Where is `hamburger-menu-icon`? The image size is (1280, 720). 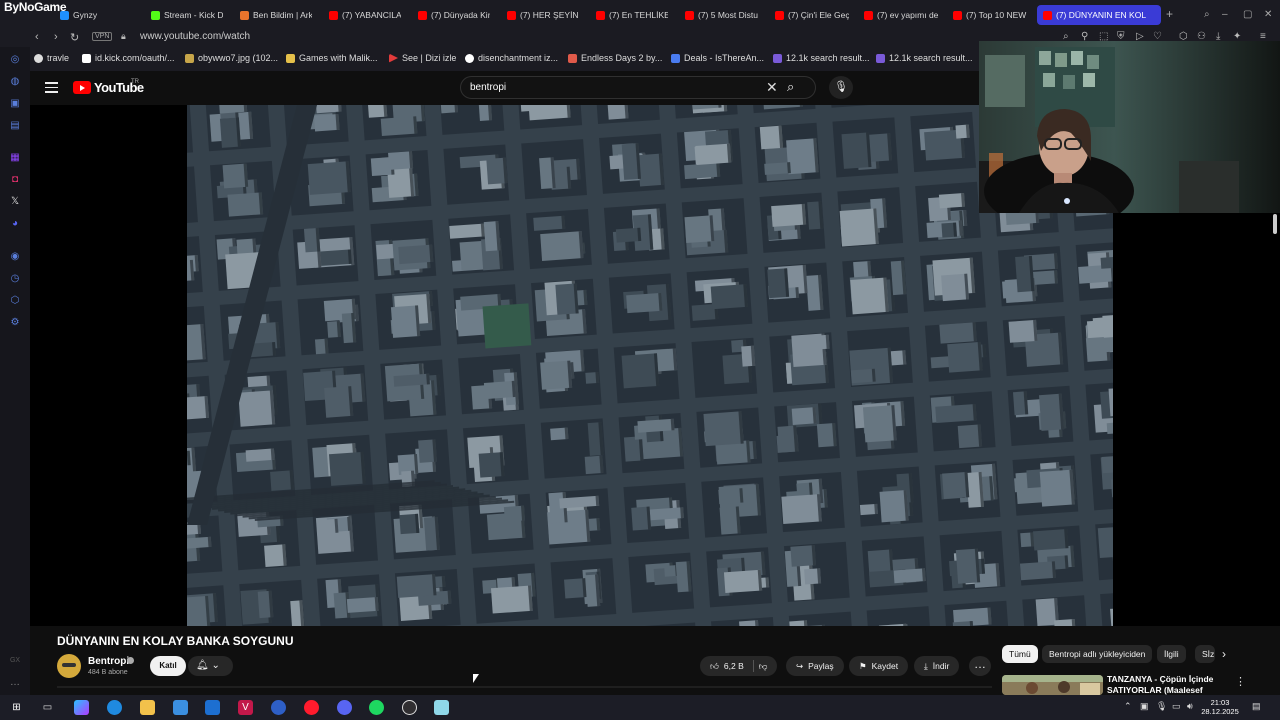
hamburger-menu-icon is located at coordinates (51, 89).